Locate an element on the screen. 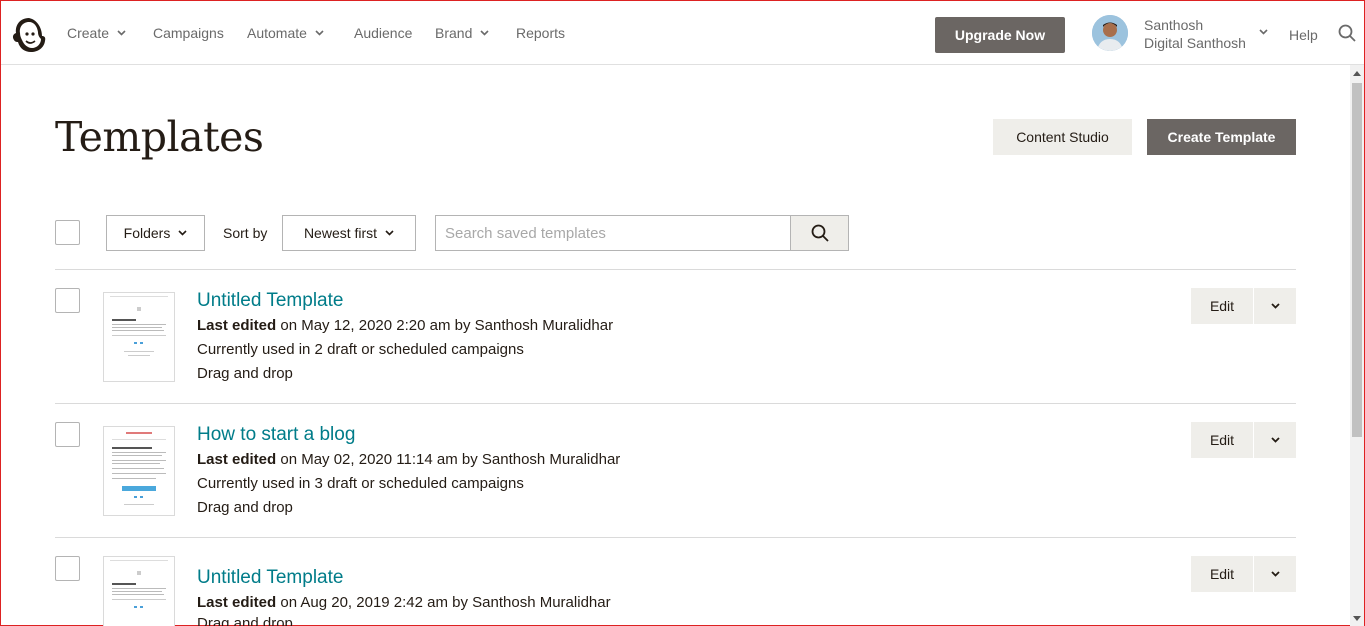 The image size is (1365, 626). nav-campaigns: Campaigns is located at coordinates (188, 33).